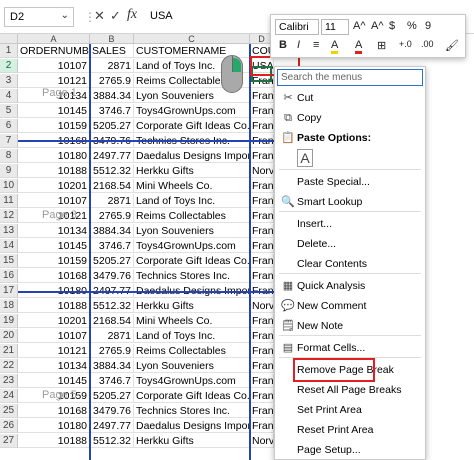 This screenshot has width=474, height=460. I want to click on font-color-icon: A, so click(359, 46).